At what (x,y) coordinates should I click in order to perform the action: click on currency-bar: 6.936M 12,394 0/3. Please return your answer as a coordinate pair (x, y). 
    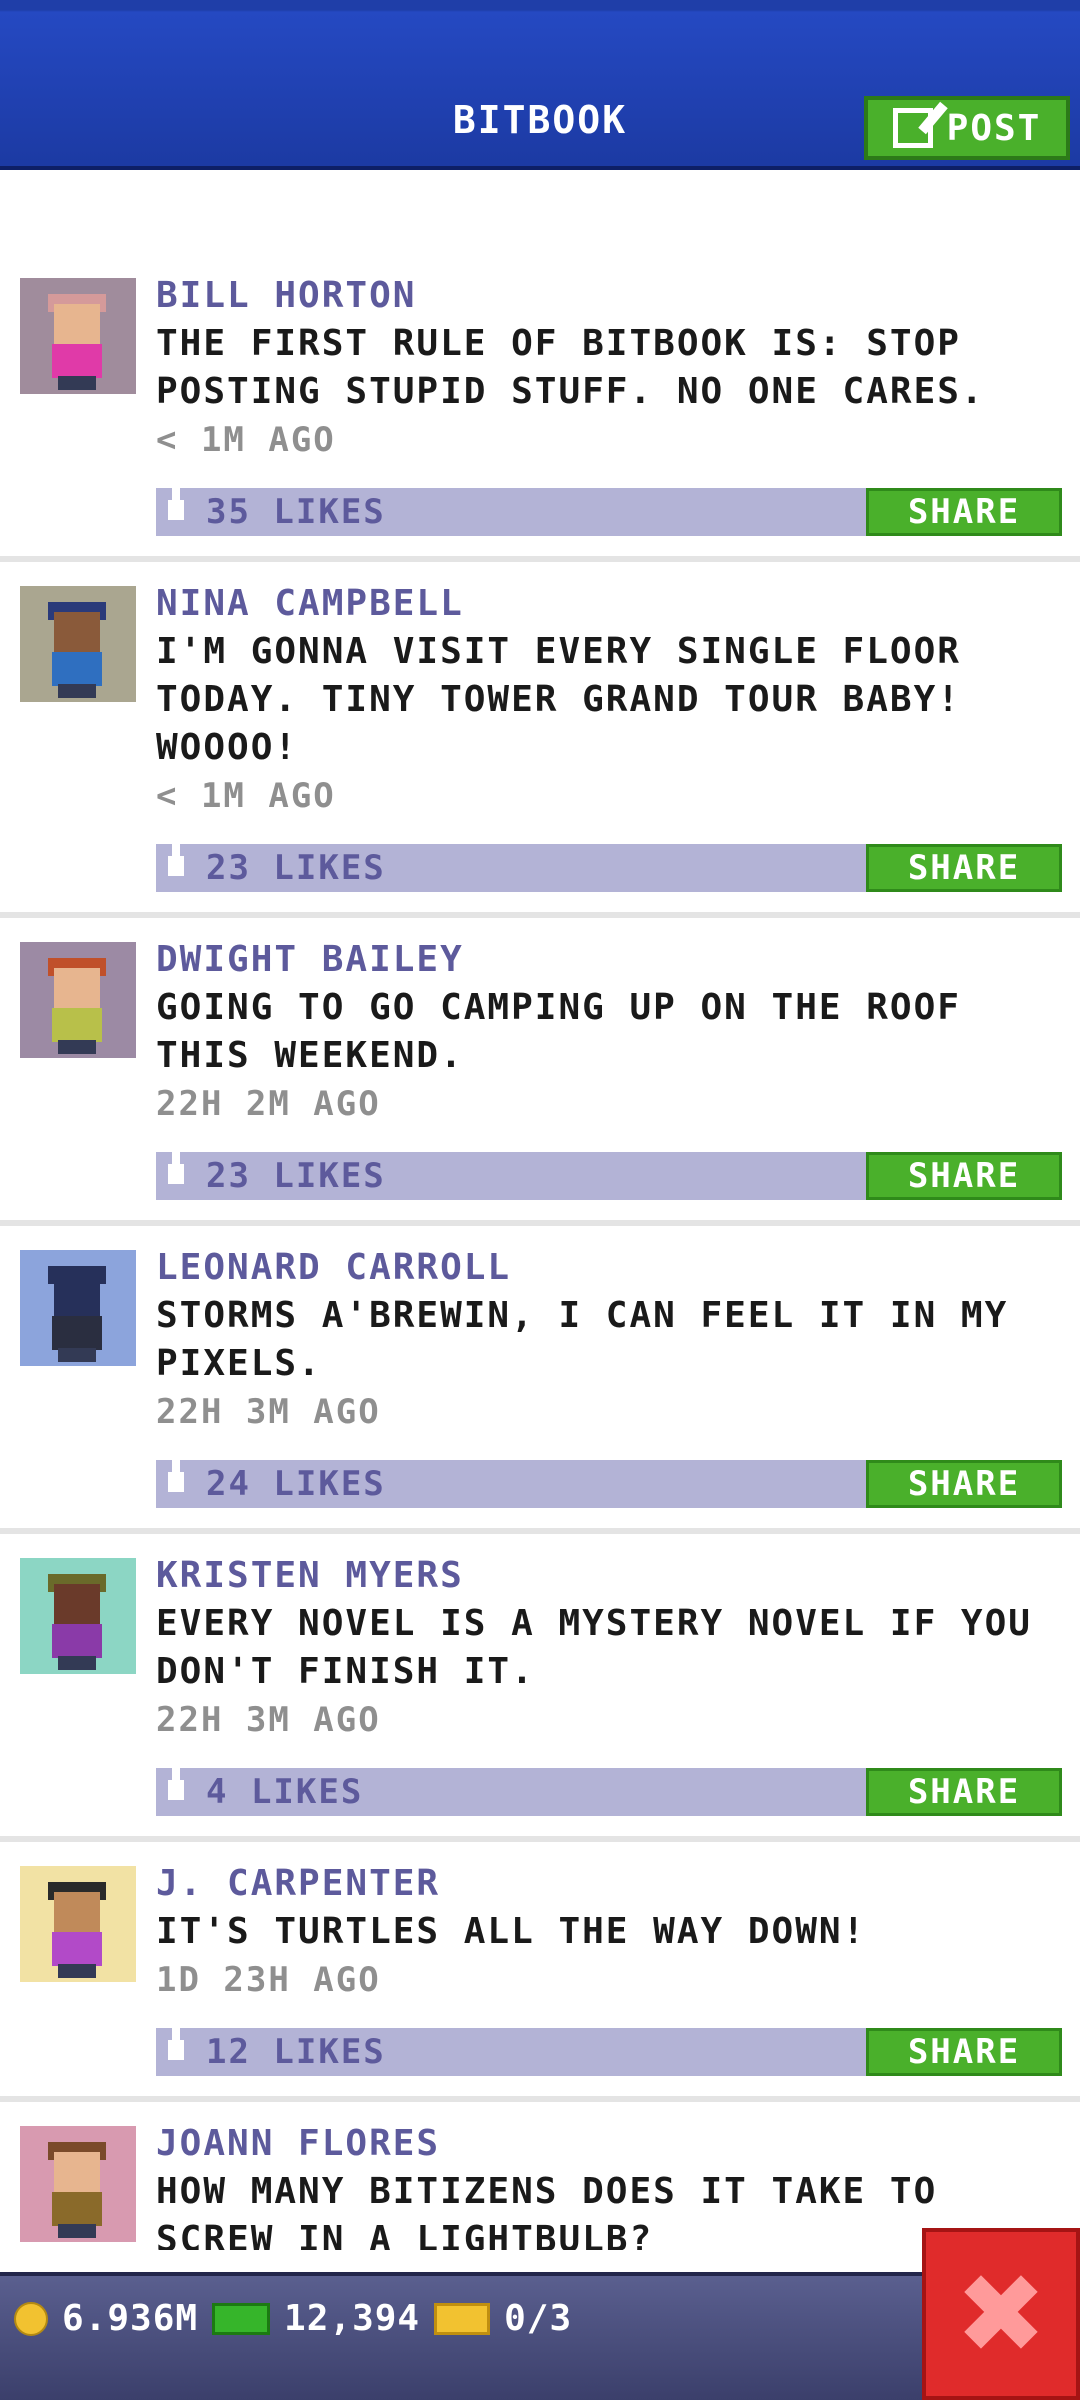
    Looking at the image, I should click on (540, 2336).